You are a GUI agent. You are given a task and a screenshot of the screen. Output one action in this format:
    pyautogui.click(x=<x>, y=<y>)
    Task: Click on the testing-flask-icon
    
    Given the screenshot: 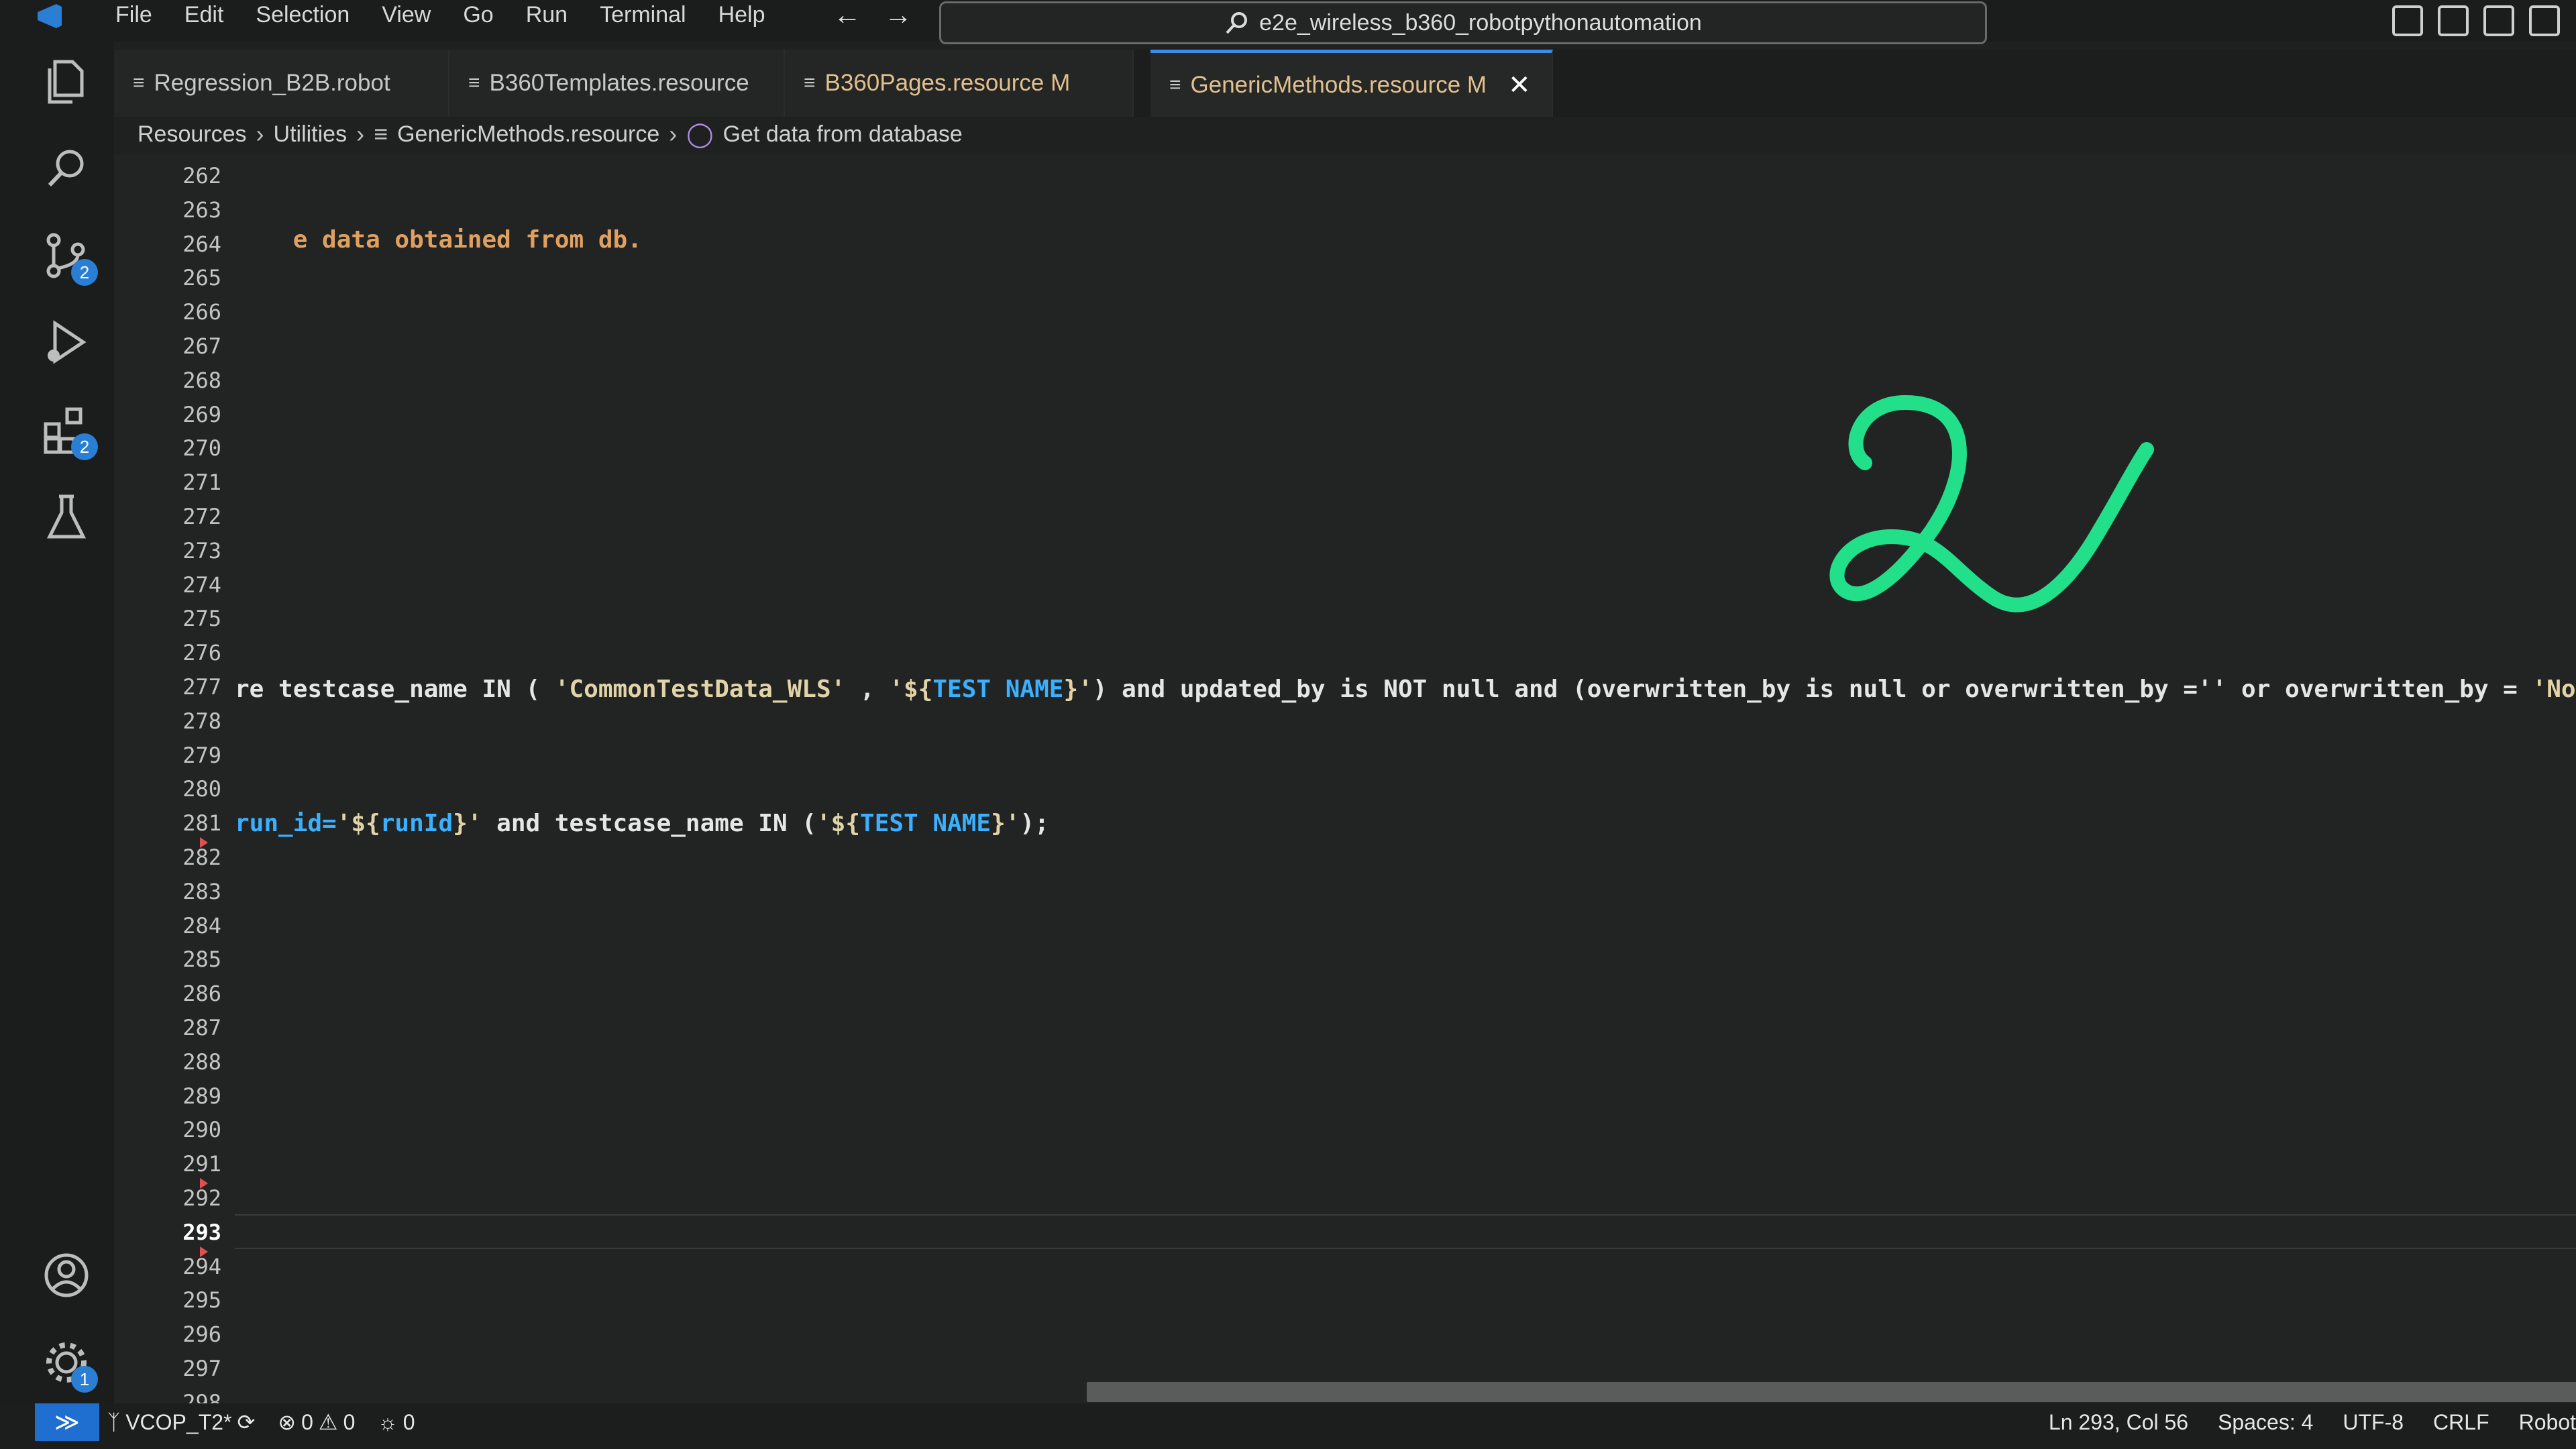 What is the action you would take?
    pyautogui.click(x=66, y=517)
    